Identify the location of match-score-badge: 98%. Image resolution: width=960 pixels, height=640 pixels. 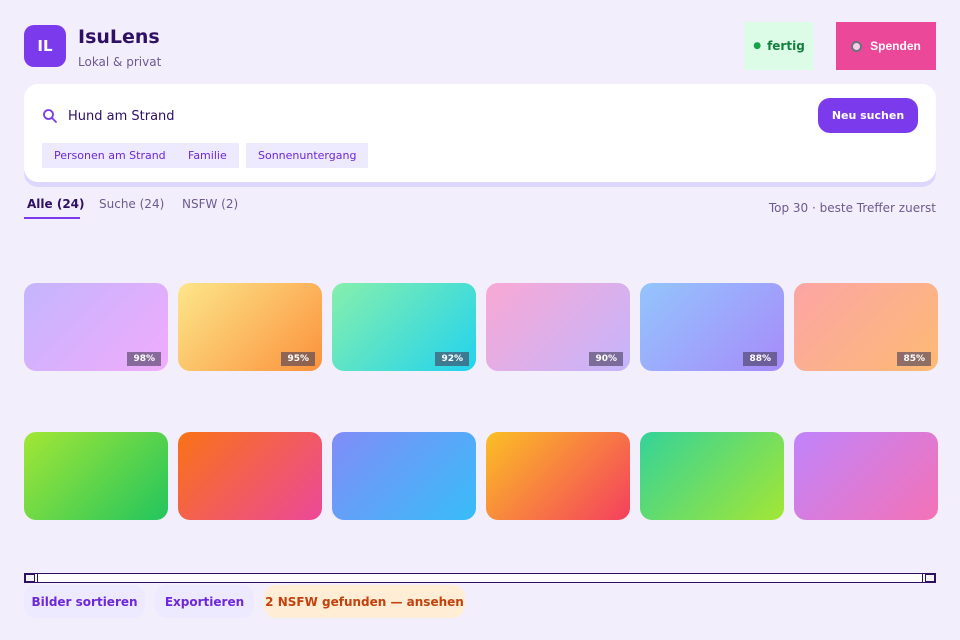
(144, 359).